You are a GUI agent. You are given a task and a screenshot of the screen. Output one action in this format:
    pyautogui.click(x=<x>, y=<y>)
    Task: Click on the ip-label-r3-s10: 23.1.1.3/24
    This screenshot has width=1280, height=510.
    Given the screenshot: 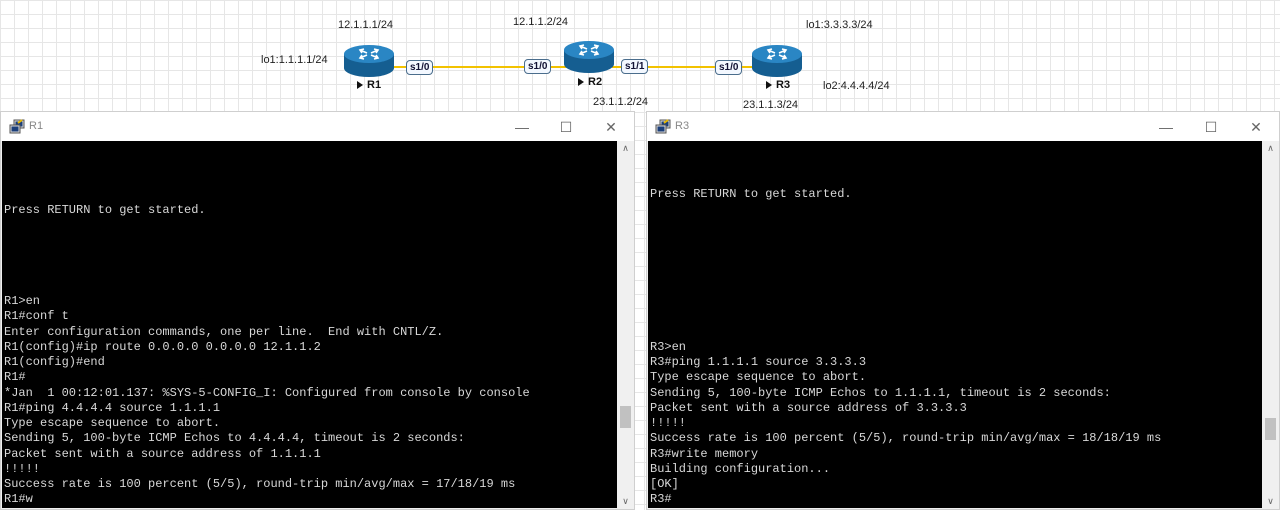 What is the action you would take?
    pyautogui.click(x=771, y=105)
    